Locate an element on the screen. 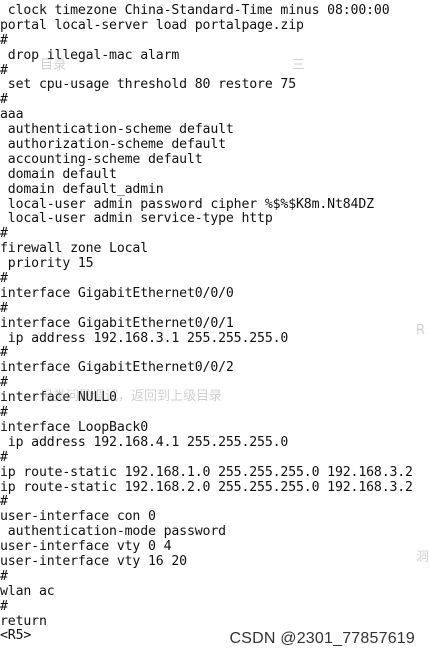  csdn-watermark: CSDN @2301_77857619 is located at coordinates (322, 638).